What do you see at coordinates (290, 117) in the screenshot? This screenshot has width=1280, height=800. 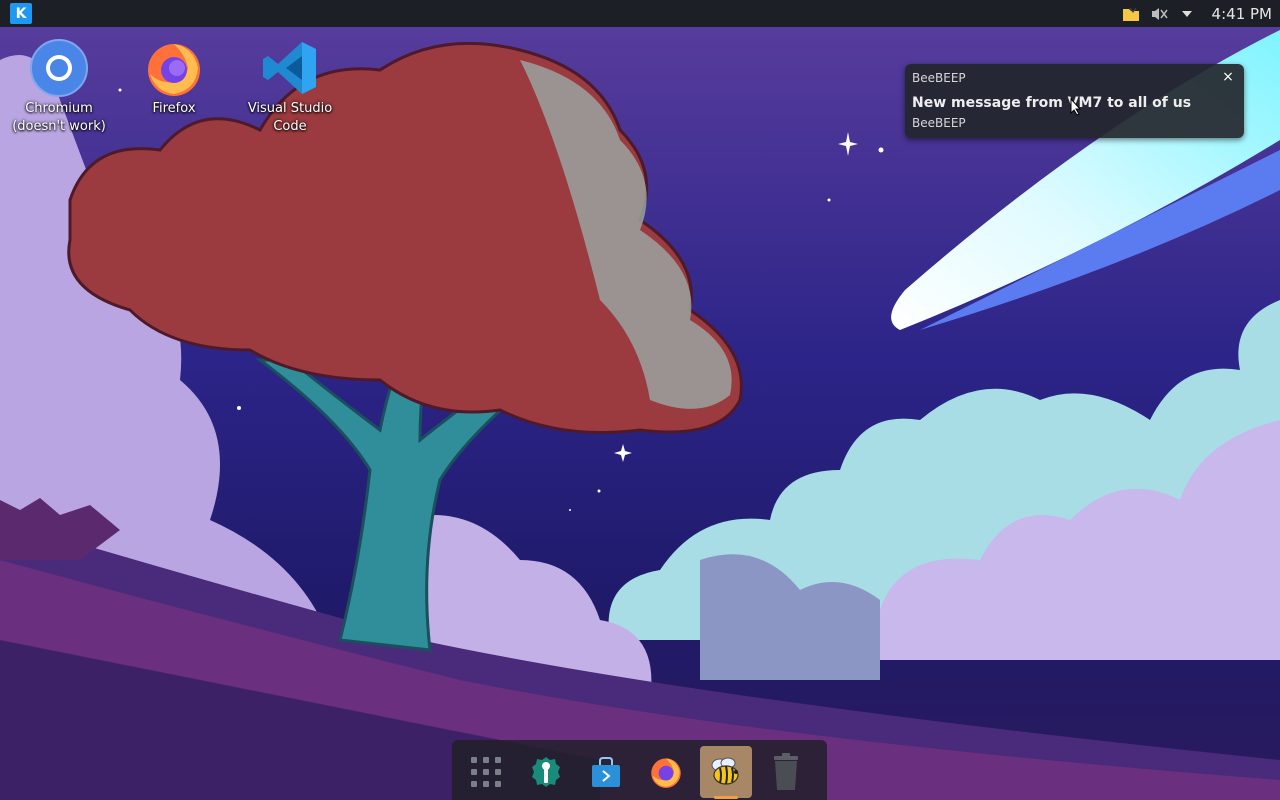 I see `desktop-icon-label: Visual Studio Code` at bounding box center [290, 117].